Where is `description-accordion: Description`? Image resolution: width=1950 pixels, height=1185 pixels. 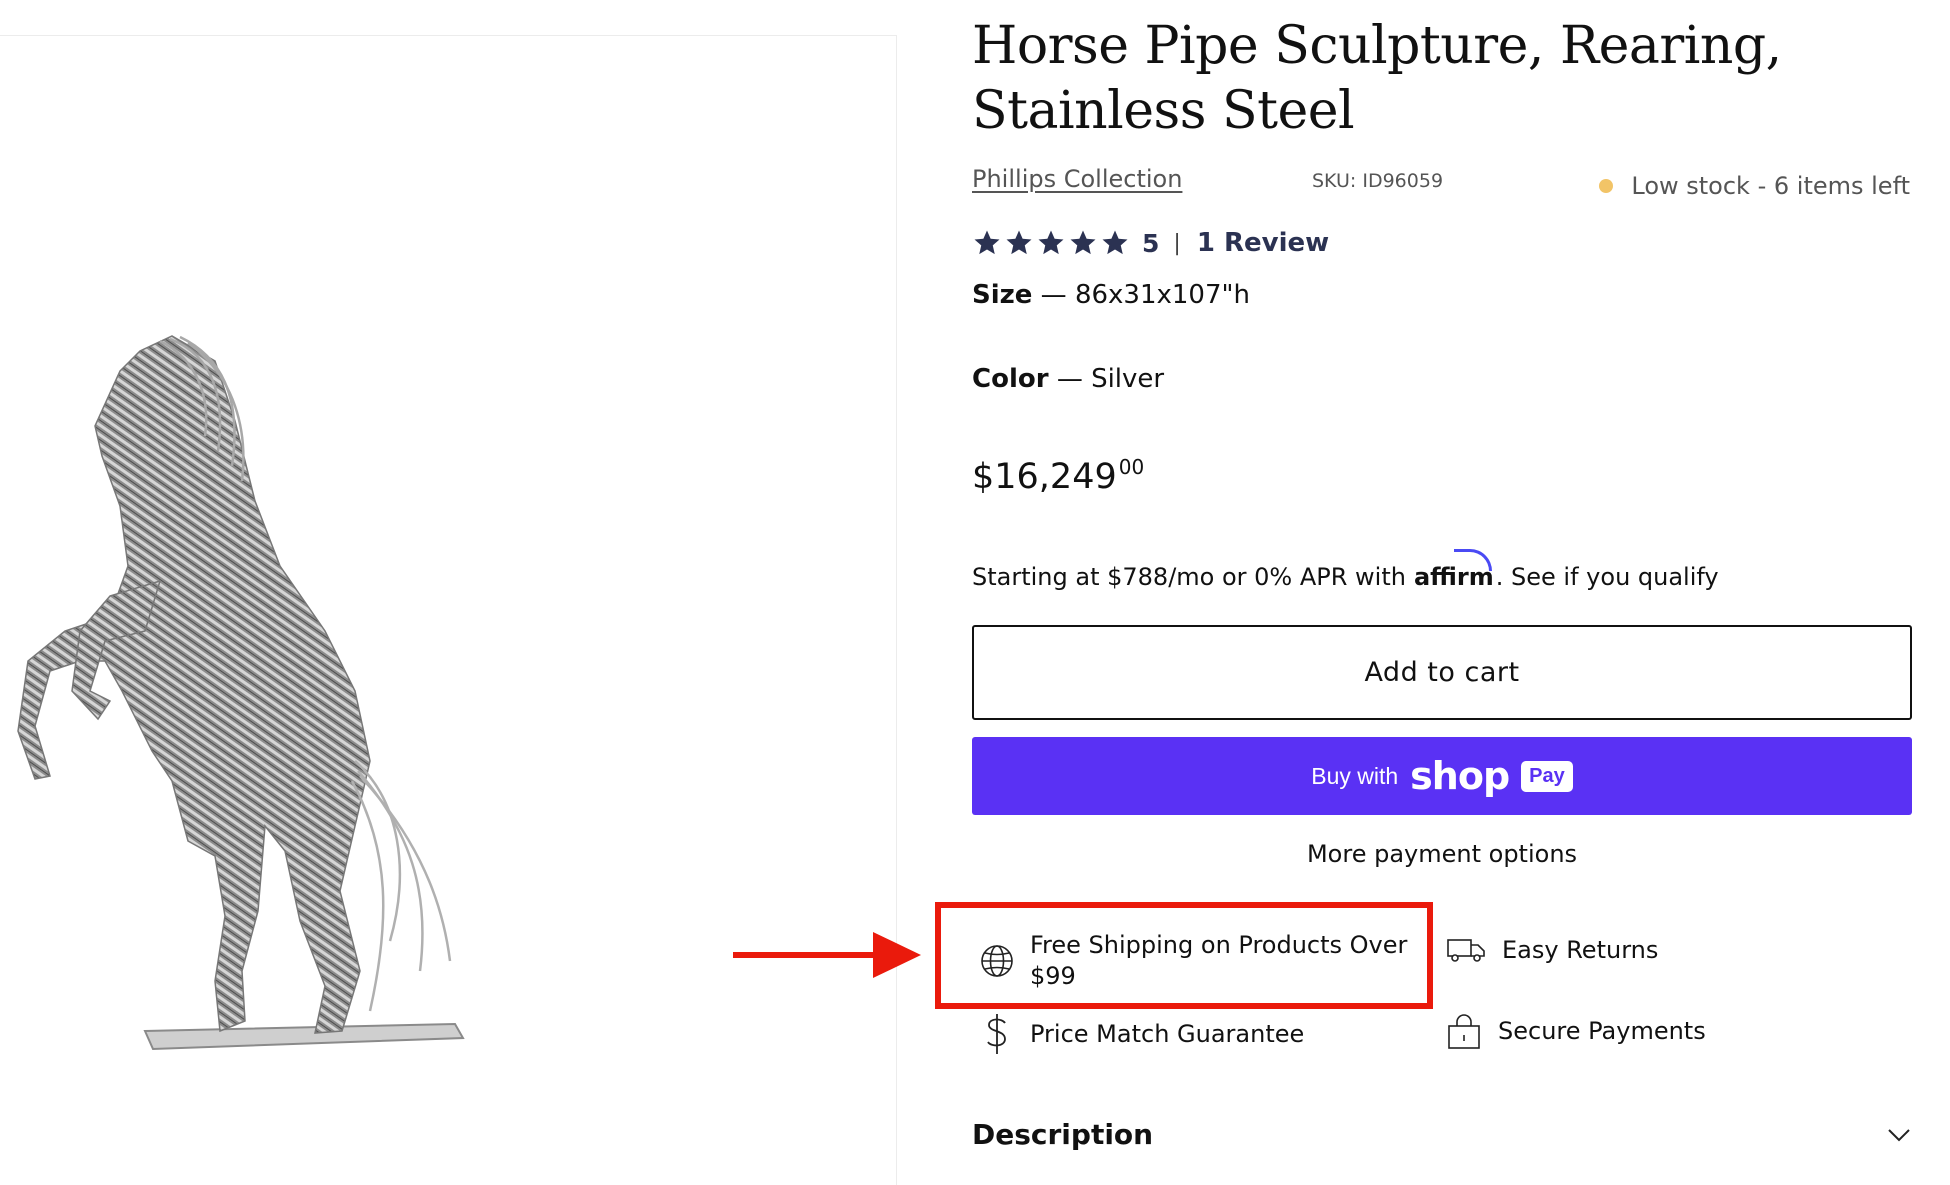 description-accordion: Description is located at coordinates (1442, 1134).